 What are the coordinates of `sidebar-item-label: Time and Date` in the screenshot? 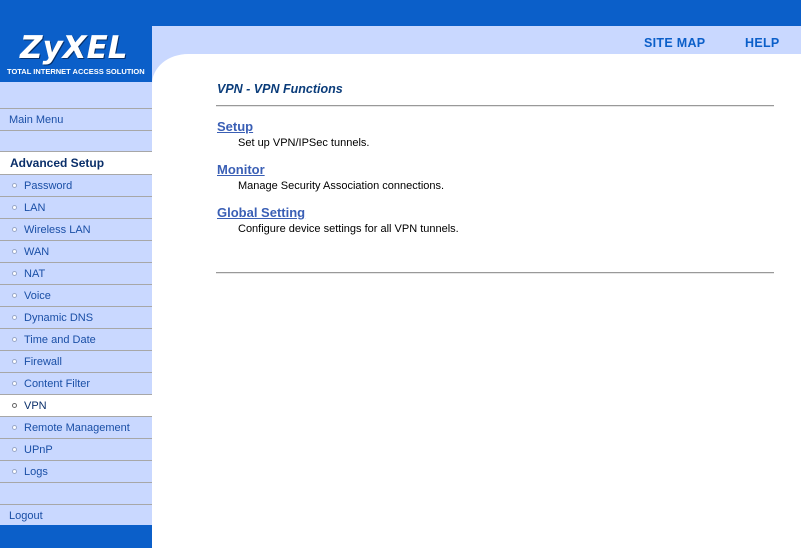 It's located at (60, 340).